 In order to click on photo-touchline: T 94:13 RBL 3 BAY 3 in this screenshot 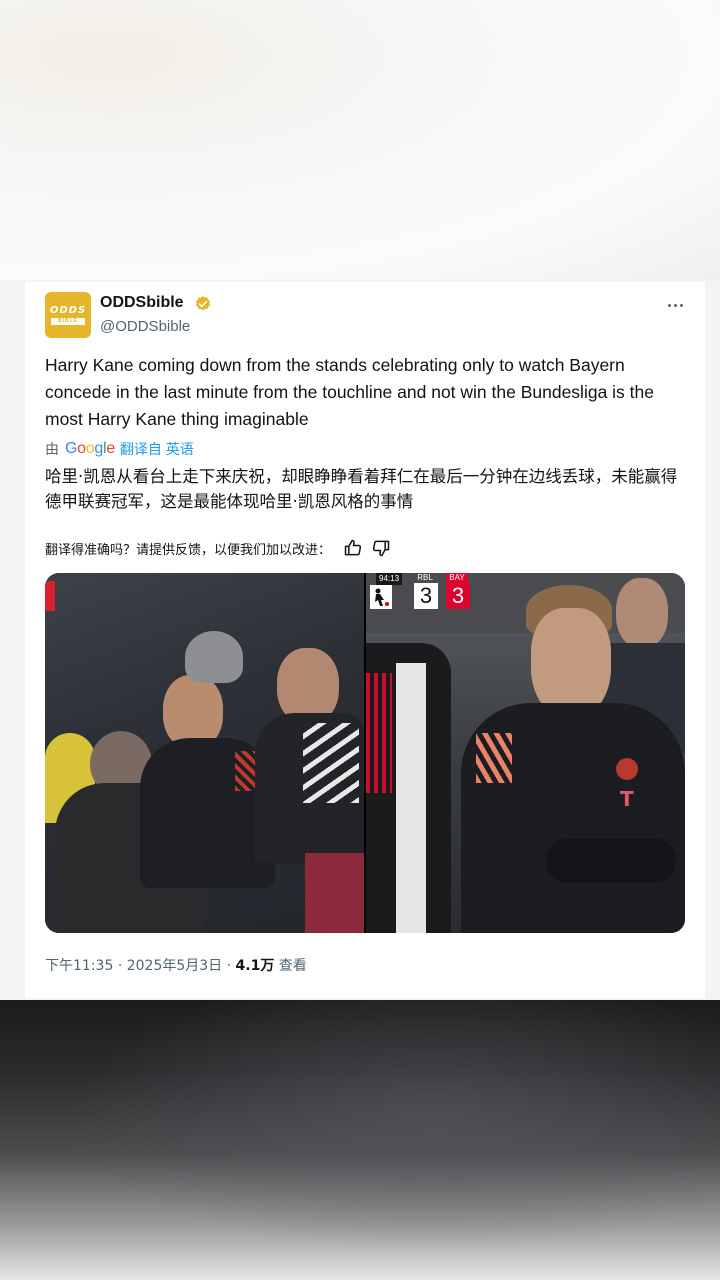, I will do `click(525, 753)`.